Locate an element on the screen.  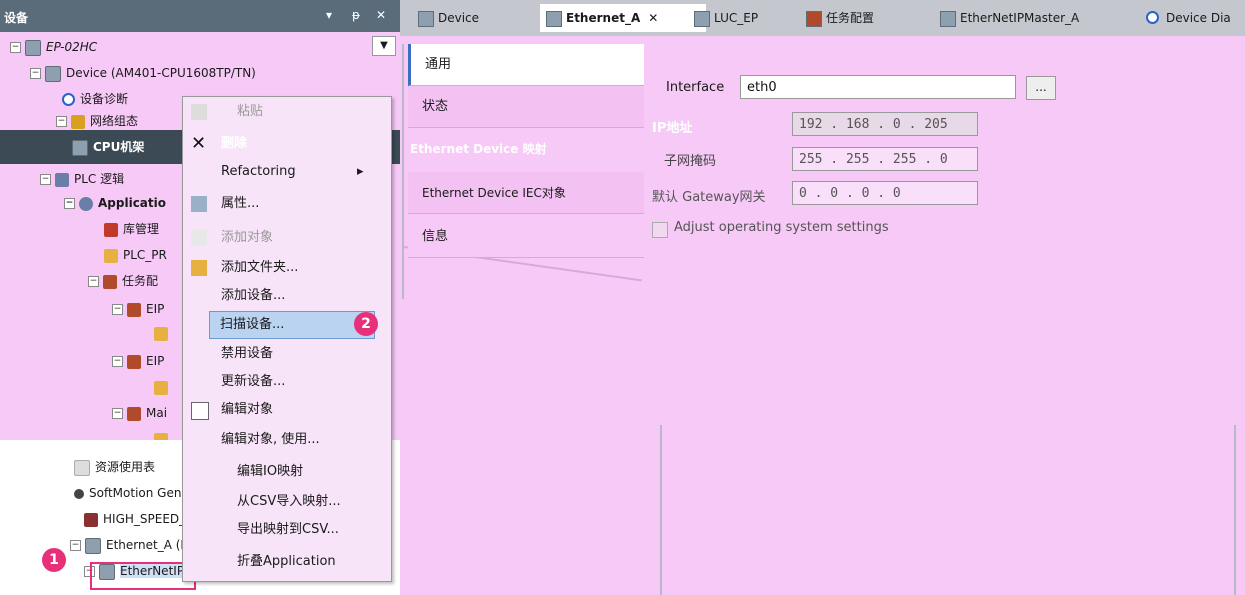
selection-highlight is located at coordinates (143, 576).